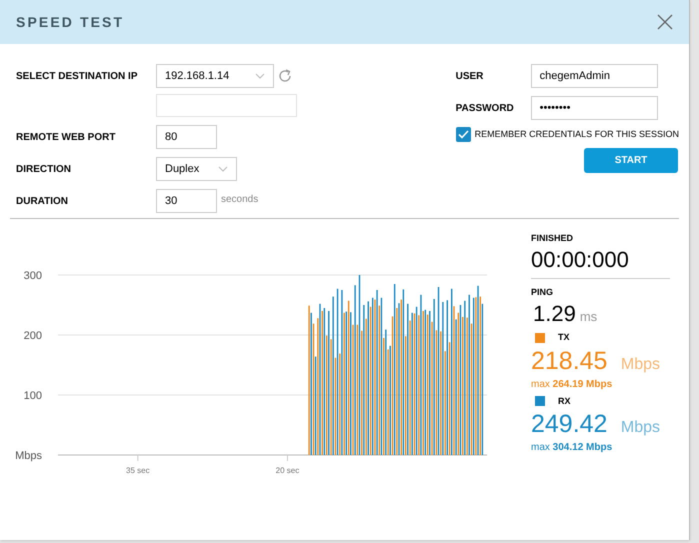 This screenshot has height=543, width=699. Describe the element at coordinates (463, 134) in the screenshot. I see `checkbox` at that location.